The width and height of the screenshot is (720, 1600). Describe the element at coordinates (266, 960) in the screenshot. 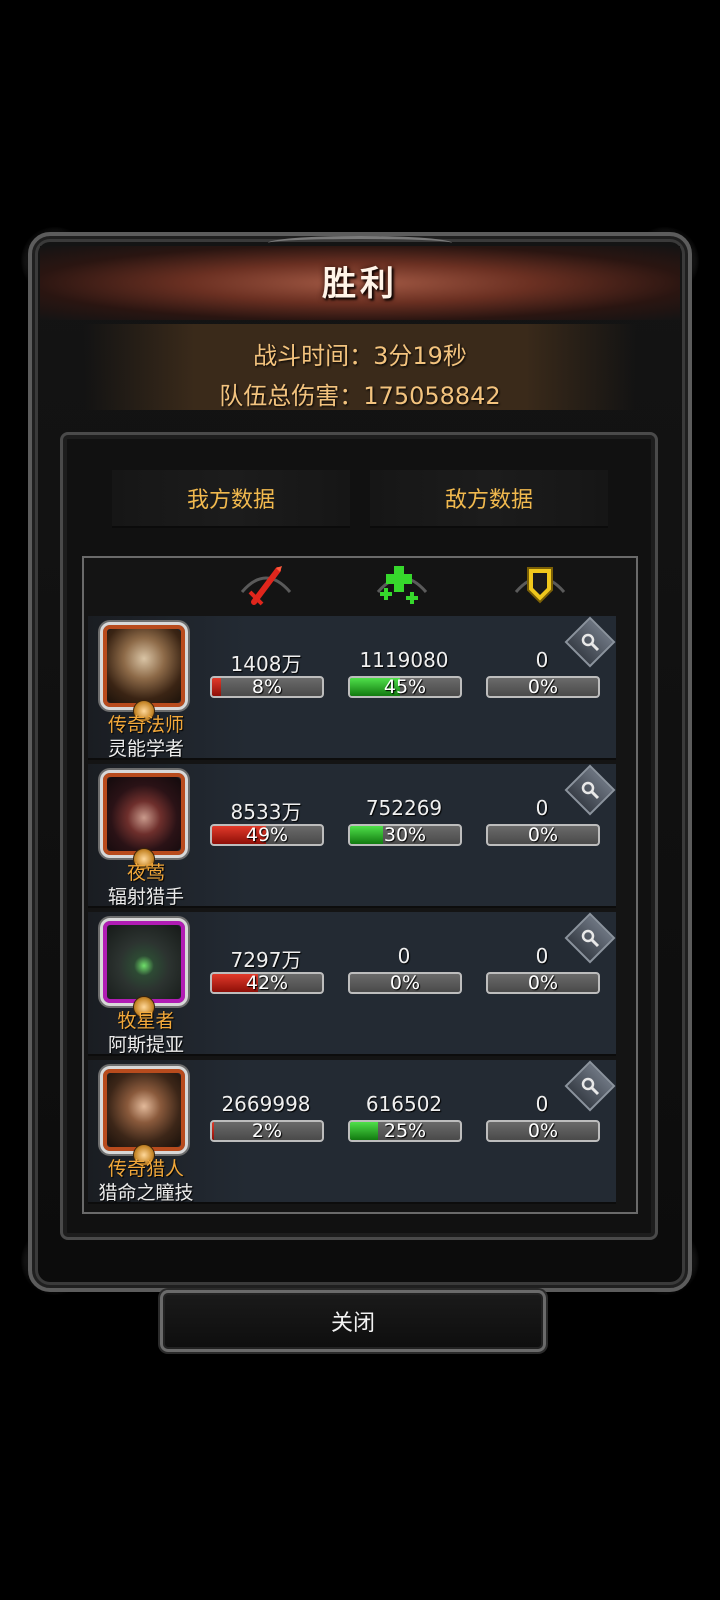

I see `damage-value: 7297万` at that location.